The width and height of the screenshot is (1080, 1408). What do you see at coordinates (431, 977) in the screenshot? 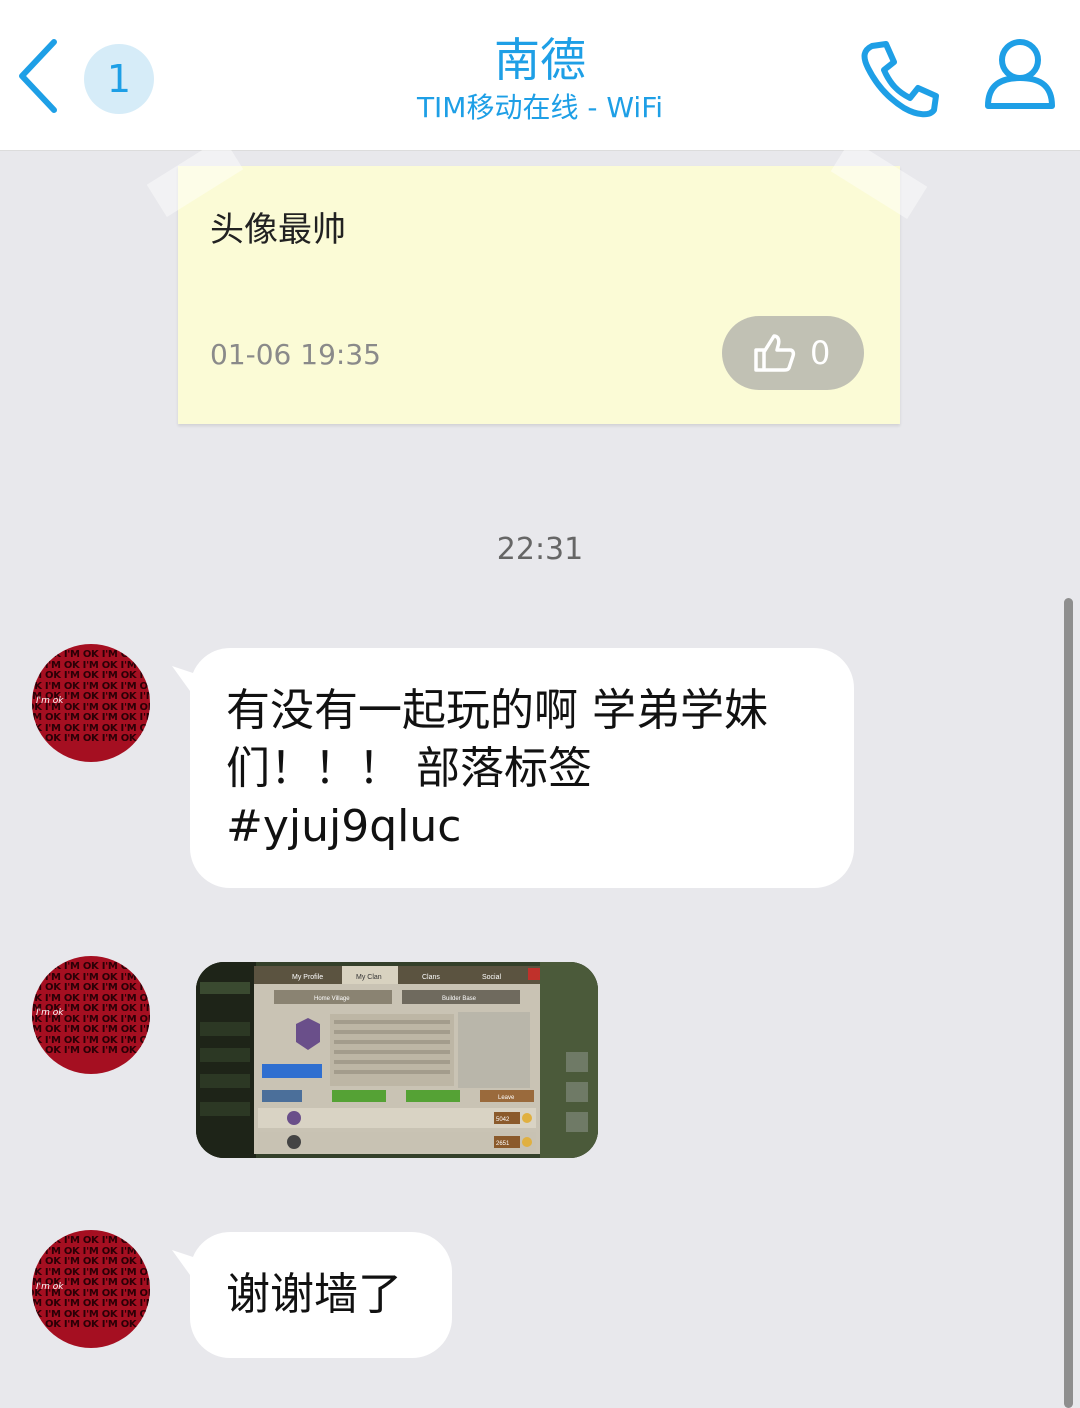
I see `screenshot-tab: Clans` at bounding box center [431, 977].